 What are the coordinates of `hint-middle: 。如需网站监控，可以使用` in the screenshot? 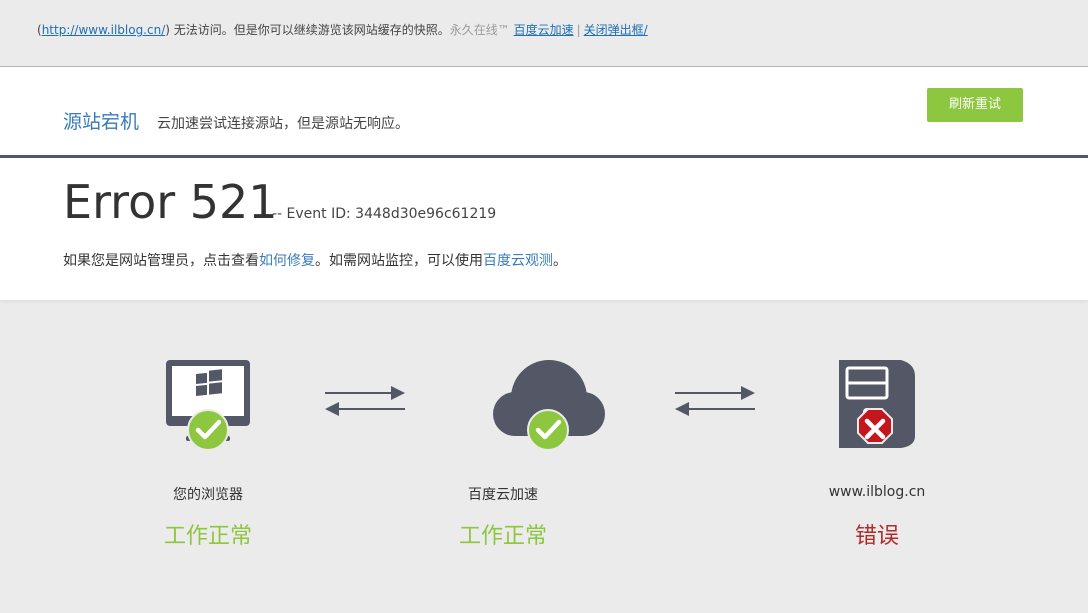 It's located at (399, 261).